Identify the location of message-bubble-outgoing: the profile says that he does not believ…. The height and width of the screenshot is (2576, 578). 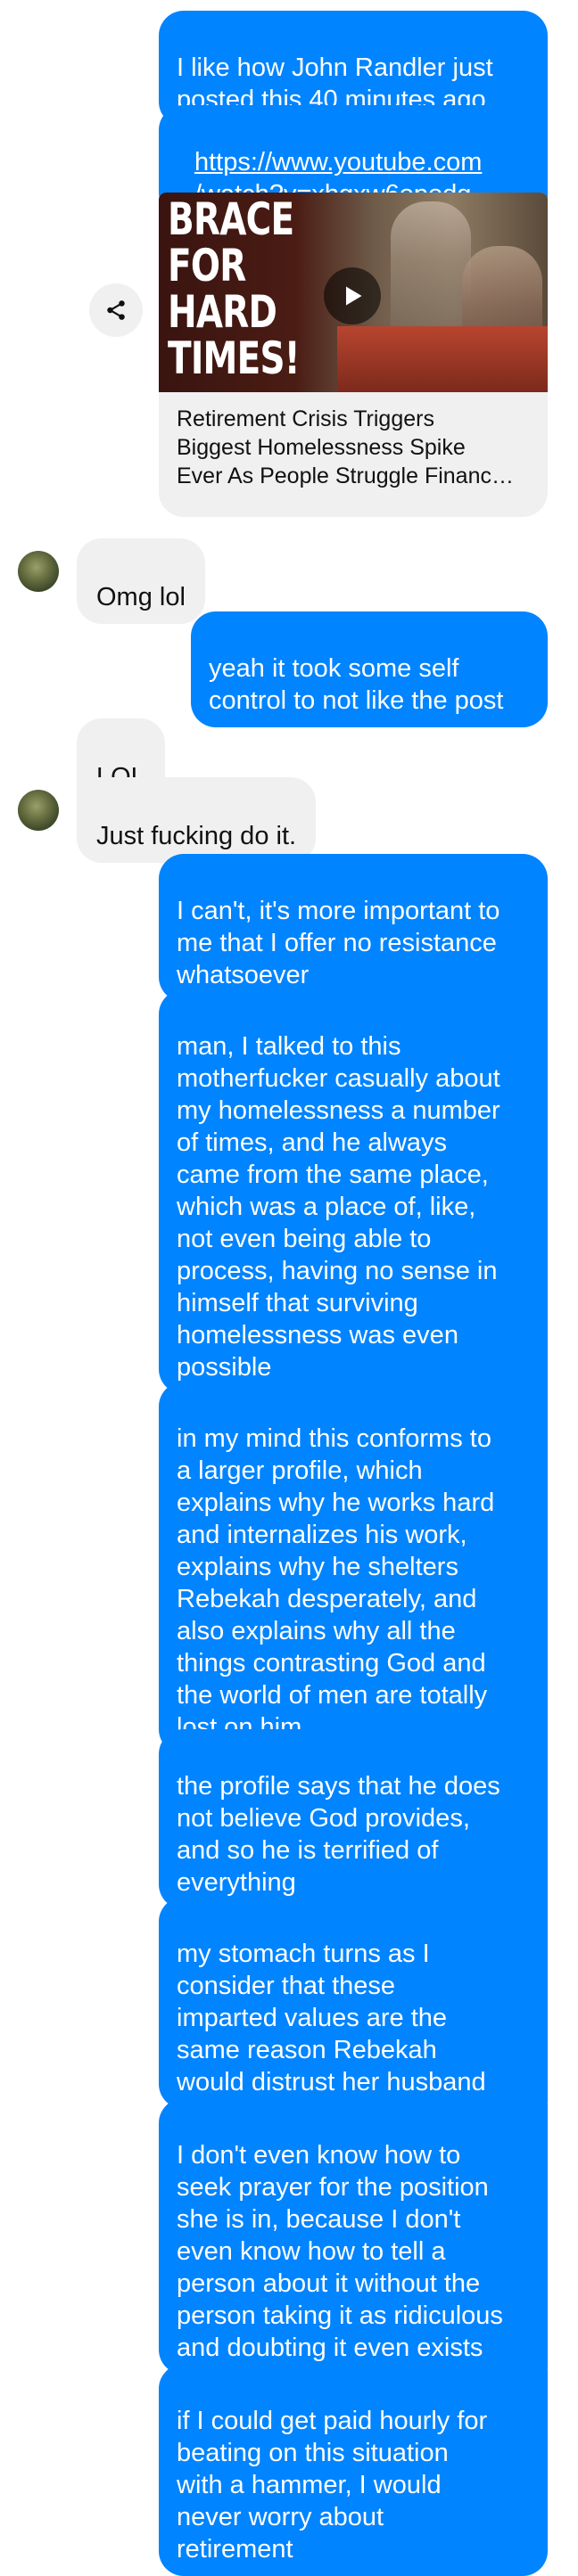
(353, 1819).